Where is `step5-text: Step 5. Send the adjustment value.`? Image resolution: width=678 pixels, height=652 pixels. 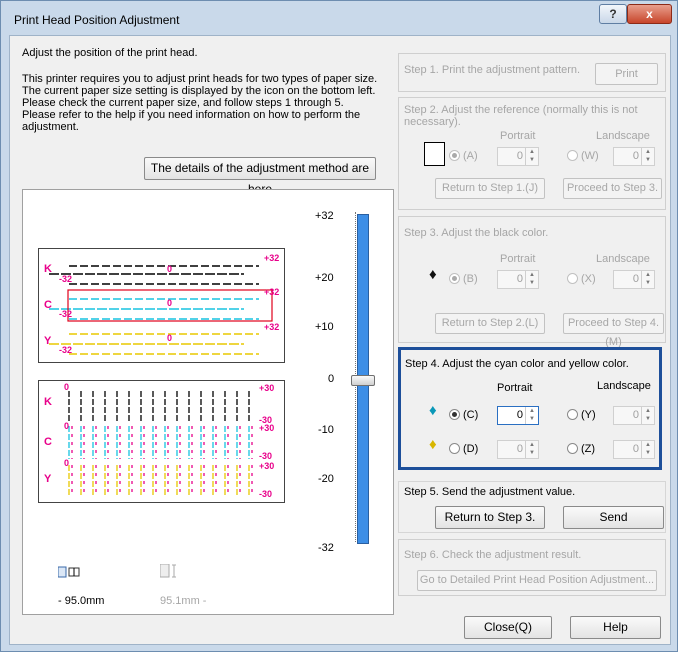
step5-text: Step 5. Send the adjustment value. is located at coordinates (490, 492).